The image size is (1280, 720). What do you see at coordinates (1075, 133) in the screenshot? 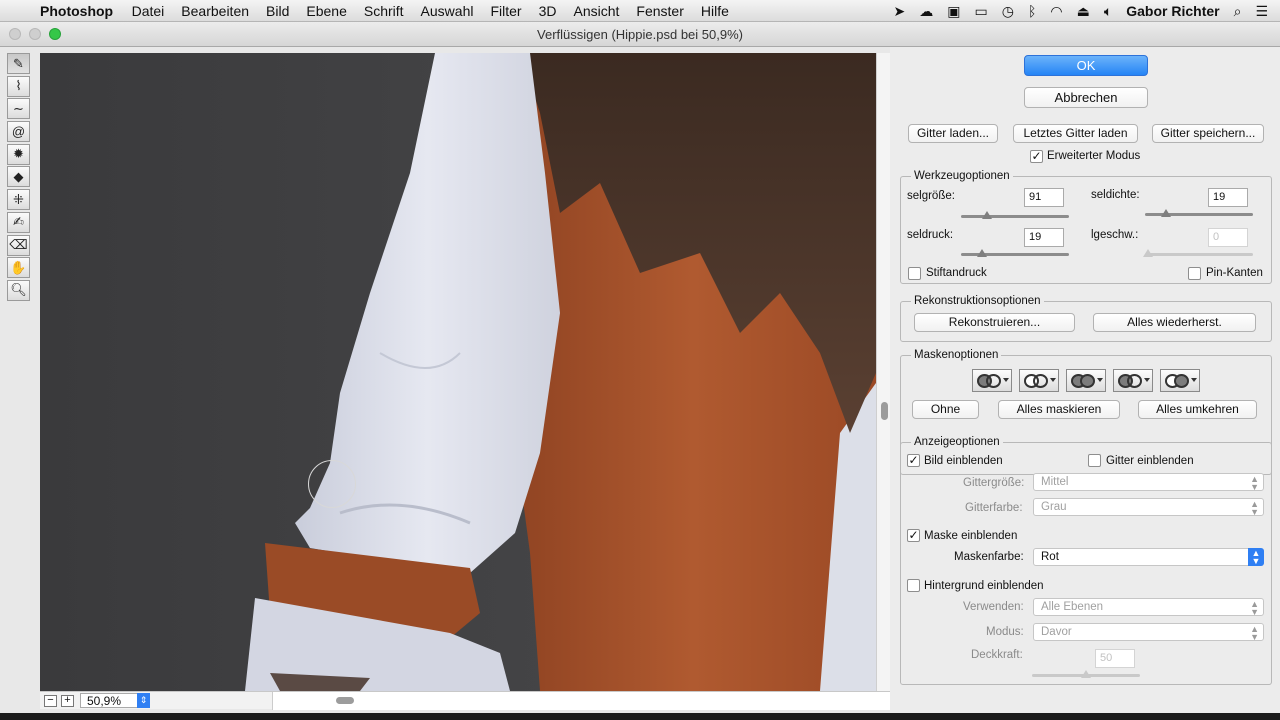
I see `load-last-mesh-button: Letztes Gitter laden` at bounding box center [1075, 133].